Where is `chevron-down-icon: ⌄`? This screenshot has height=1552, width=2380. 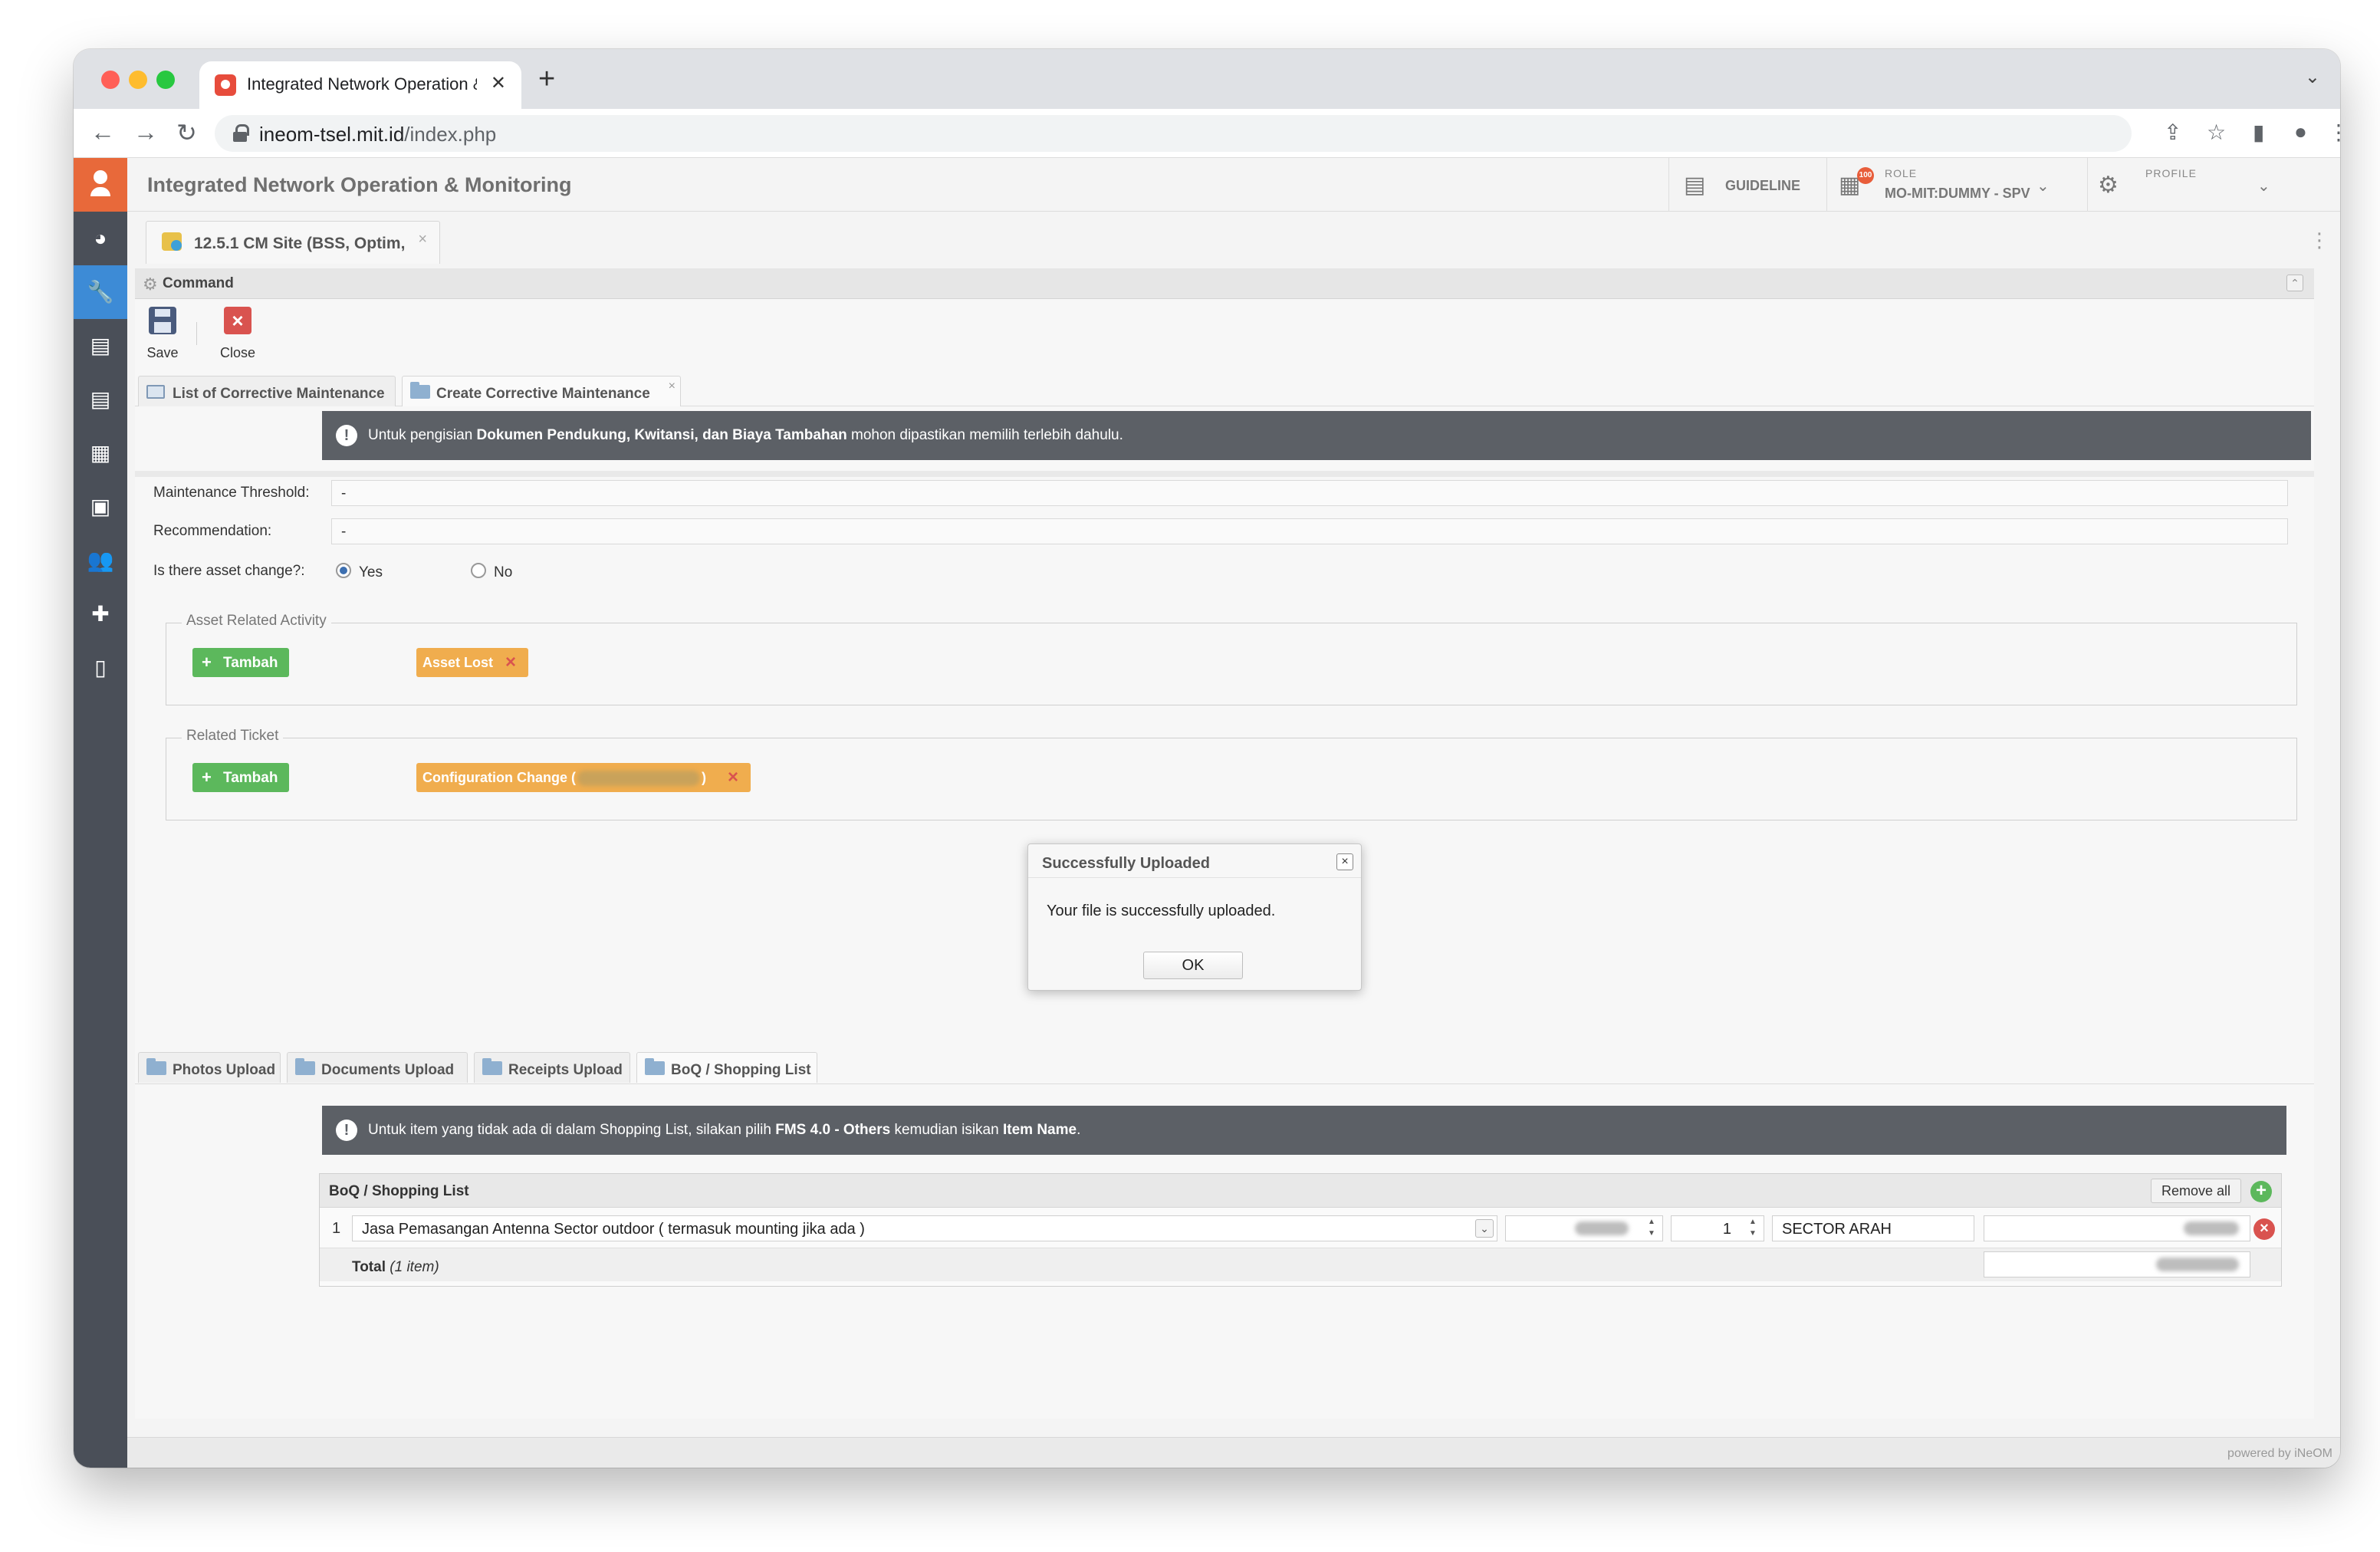 chevron-down-icon: ⌄ is located at coordinates (1484, 1228).